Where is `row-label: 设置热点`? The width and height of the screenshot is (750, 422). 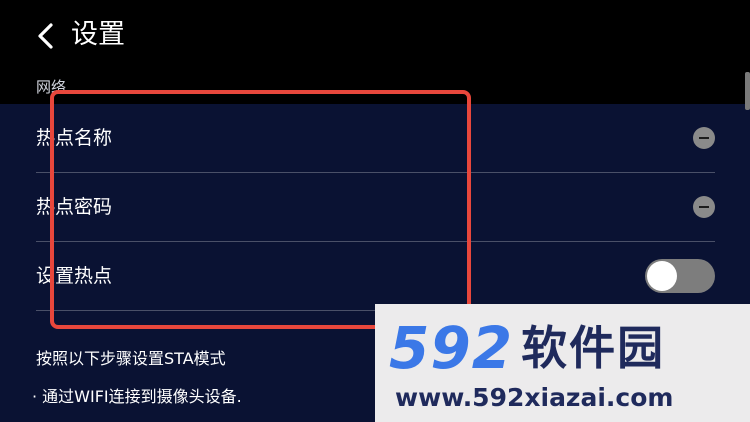 row-label: 设置热点 is located at coordinates (74, 276).